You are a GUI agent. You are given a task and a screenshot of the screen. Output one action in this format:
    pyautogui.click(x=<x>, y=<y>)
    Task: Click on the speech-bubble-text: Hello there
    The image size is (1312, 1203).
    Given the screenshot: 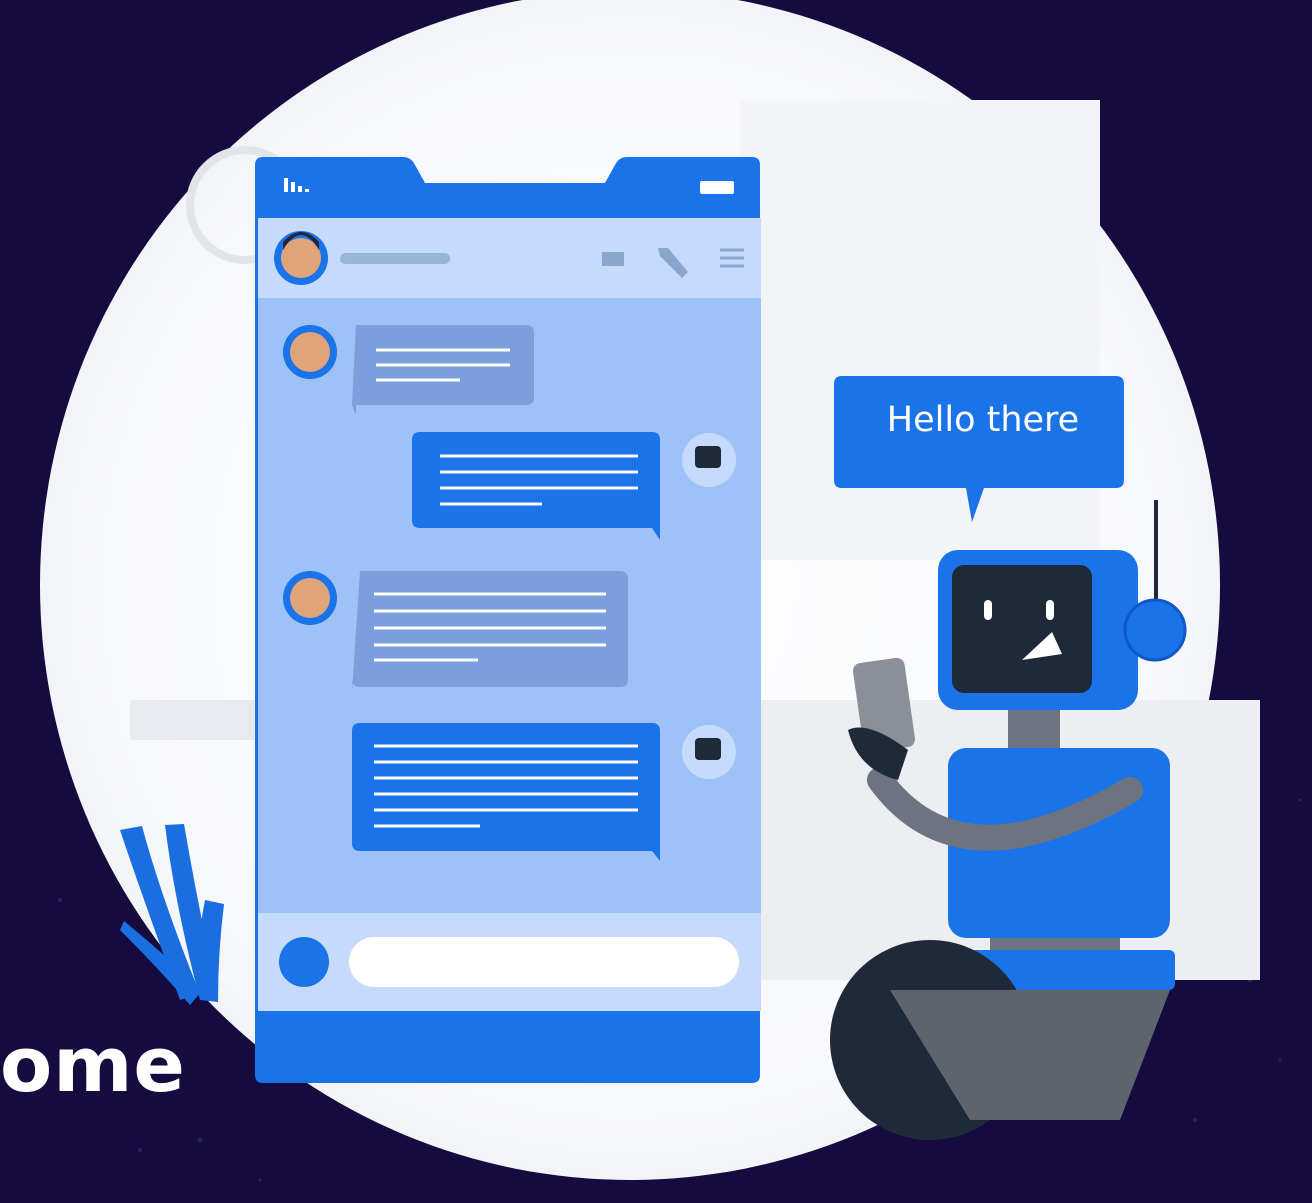 What is the action you would take?
    pyautogui.click(x=983, y=420)
    